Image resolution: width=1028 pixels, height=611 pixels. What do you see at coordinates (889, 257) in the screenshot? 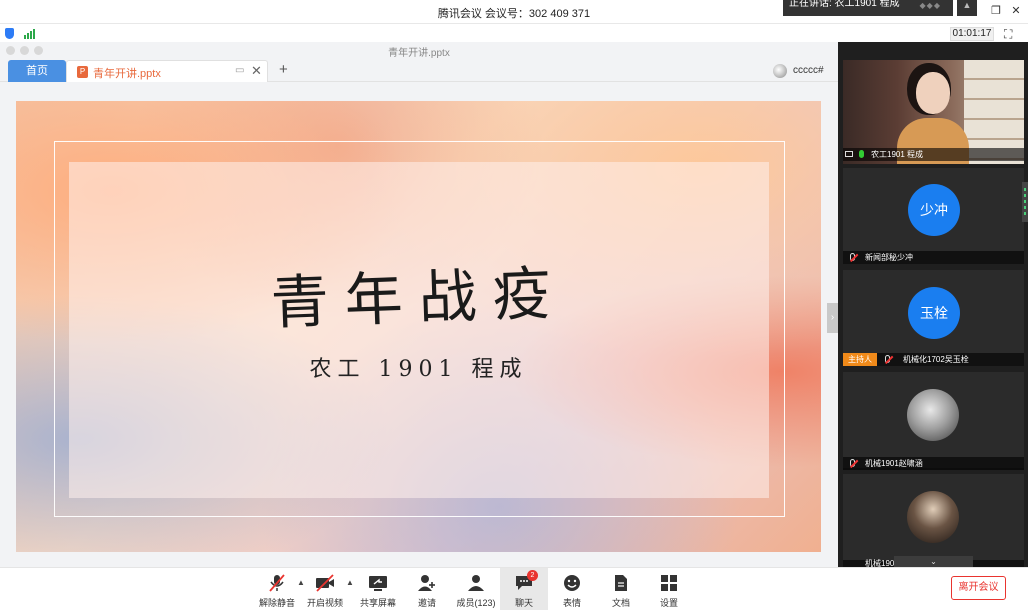
I see `participant-name: 新闻部秘少冲` at bounding box center [889, 257].